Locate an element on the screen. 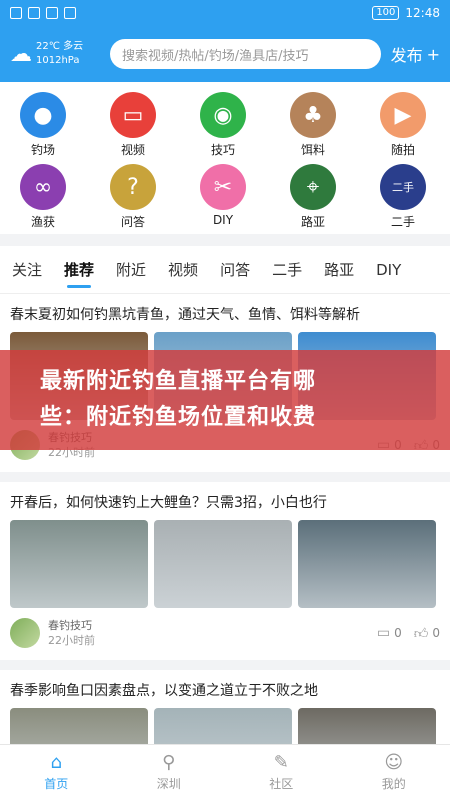 This screenshot has height=800, width=450. edit-icon: ✎ is located at coordinates (281, 762).